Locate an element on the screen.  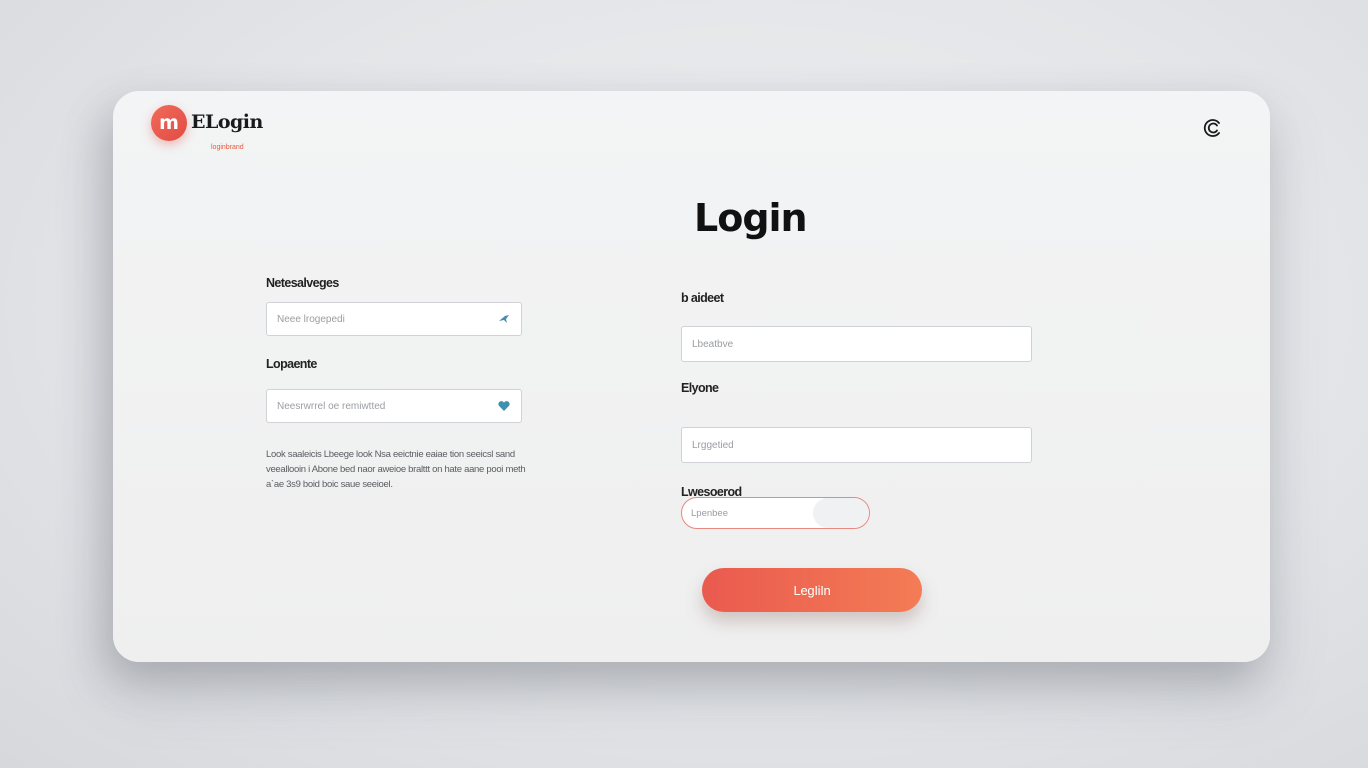
brand-tagline: loginbrand is located at coordinates (227, 147).